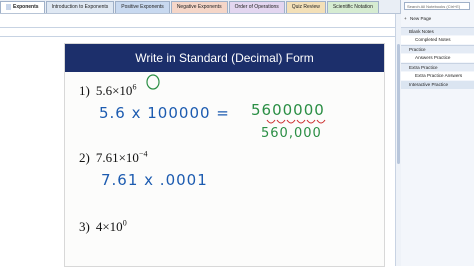 The image size is (474, 267). Describe the element at coordinates (142, 7) in the screenshot. I see `tab-positive-exponents: Positive Exponents` at that location.